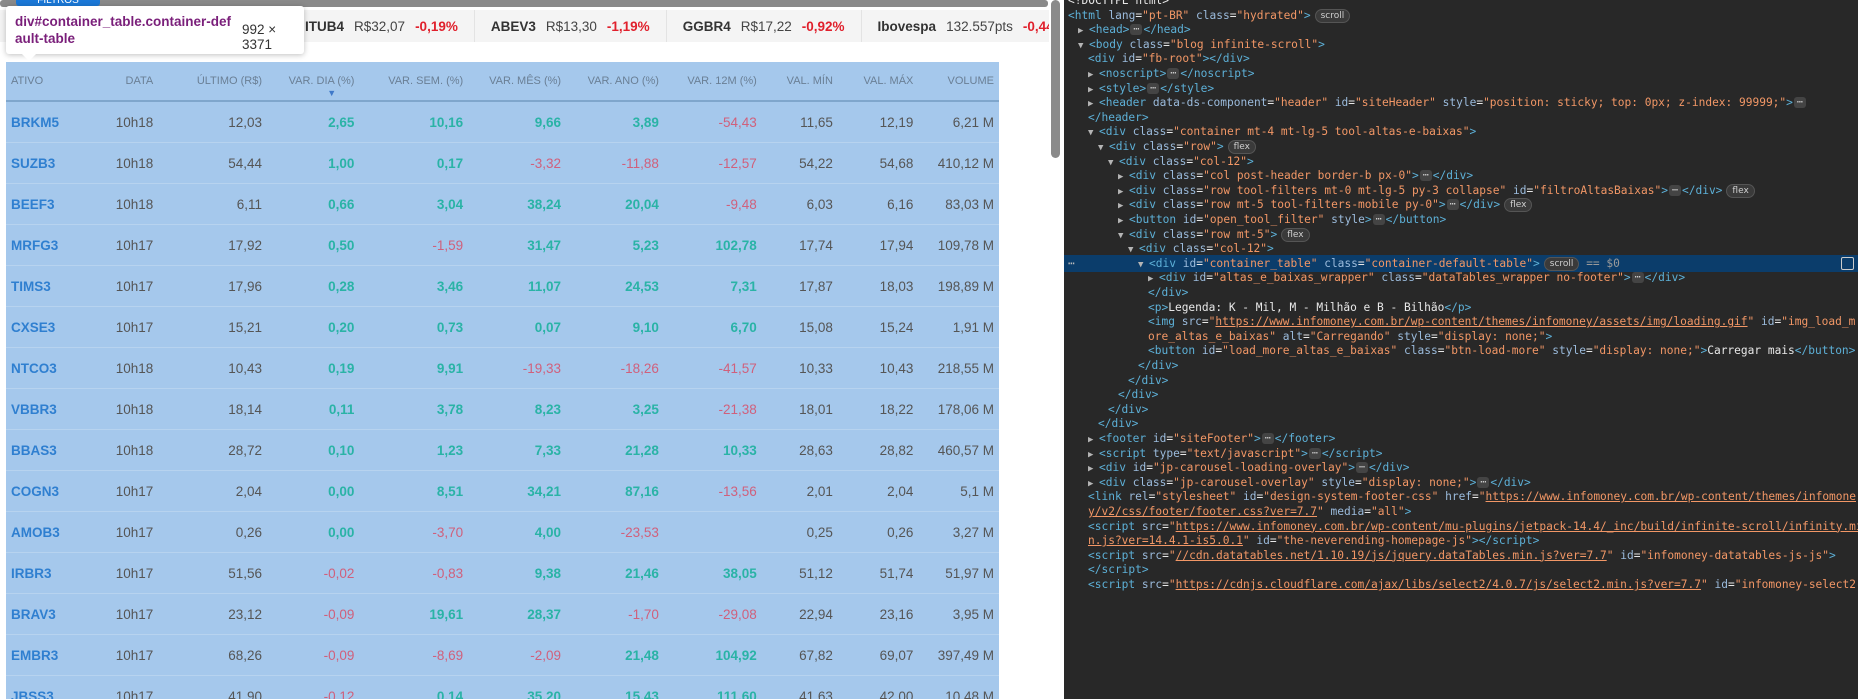  Describe the element at coordinates (712, 491) in the screenshot. I see `cell-variation: -13,56` at that location.